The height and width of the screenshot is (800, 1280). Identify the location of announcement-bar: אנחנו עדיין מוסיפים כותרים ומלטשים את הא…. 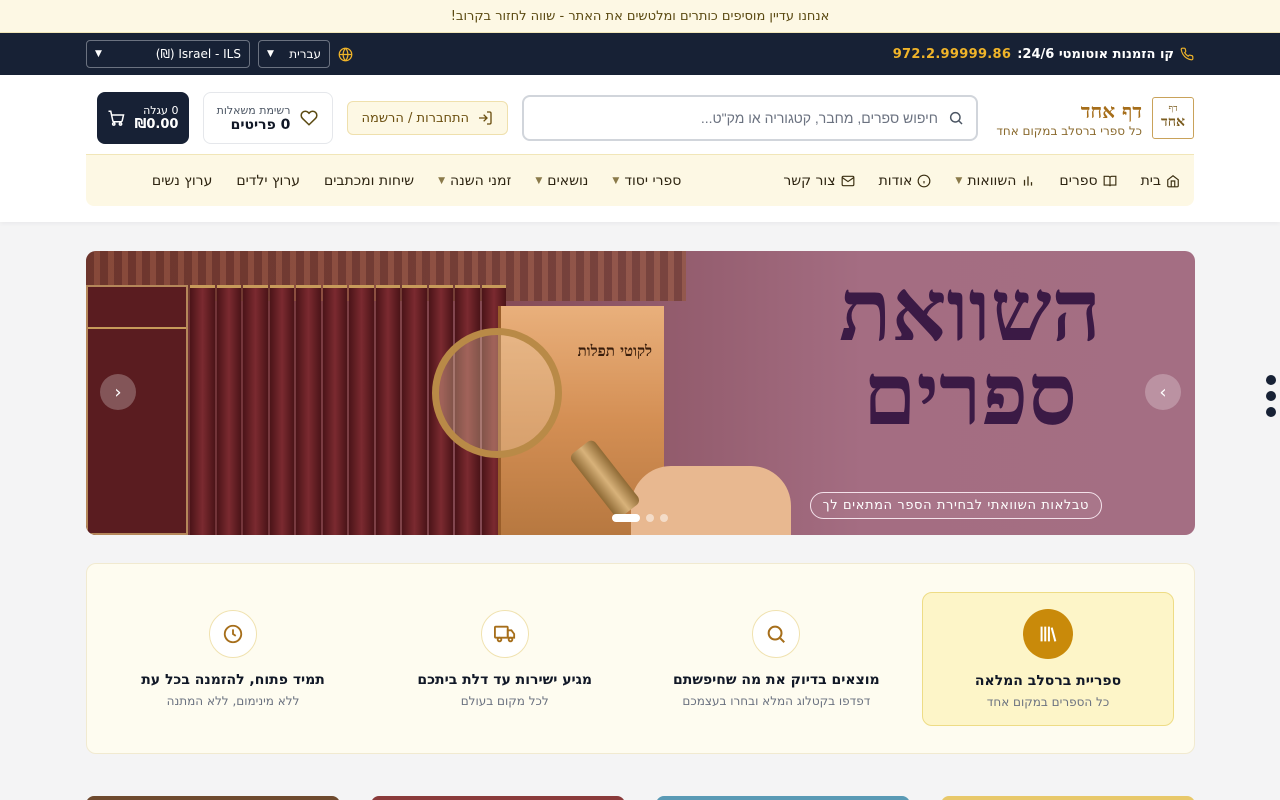
(640, 16).